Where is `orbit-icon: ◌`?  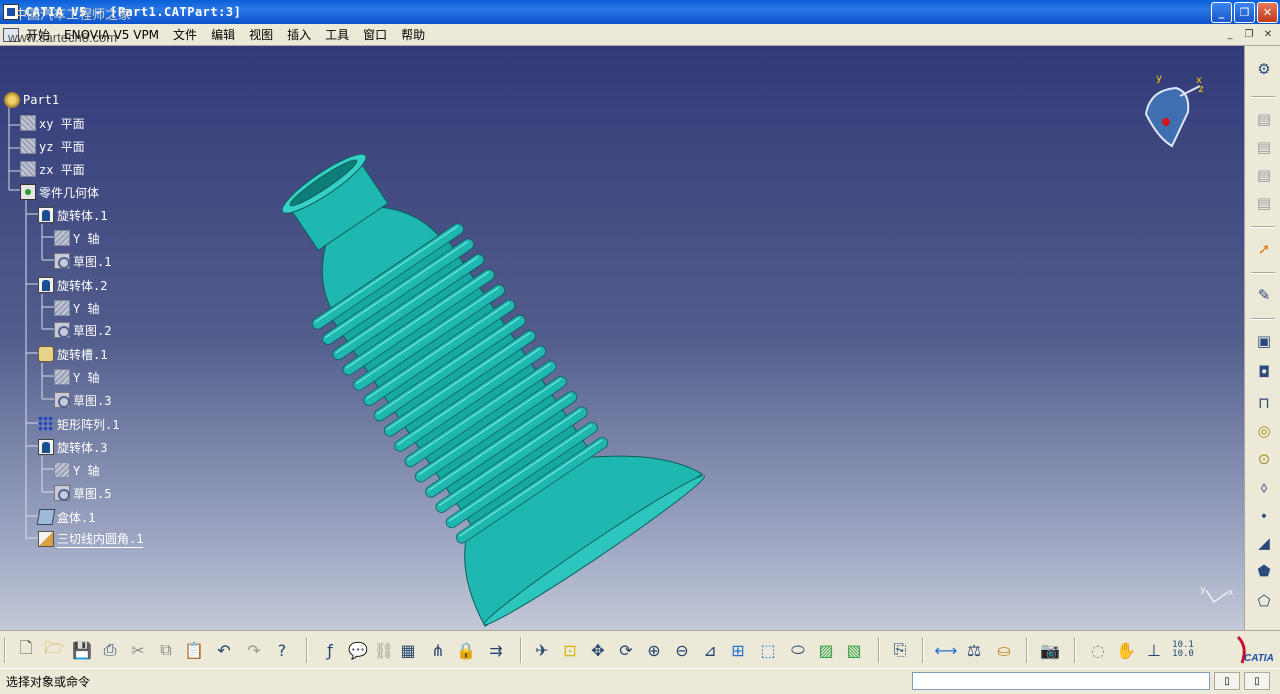 orbit-icon: ◌ is located at coordinates (1098, 650).